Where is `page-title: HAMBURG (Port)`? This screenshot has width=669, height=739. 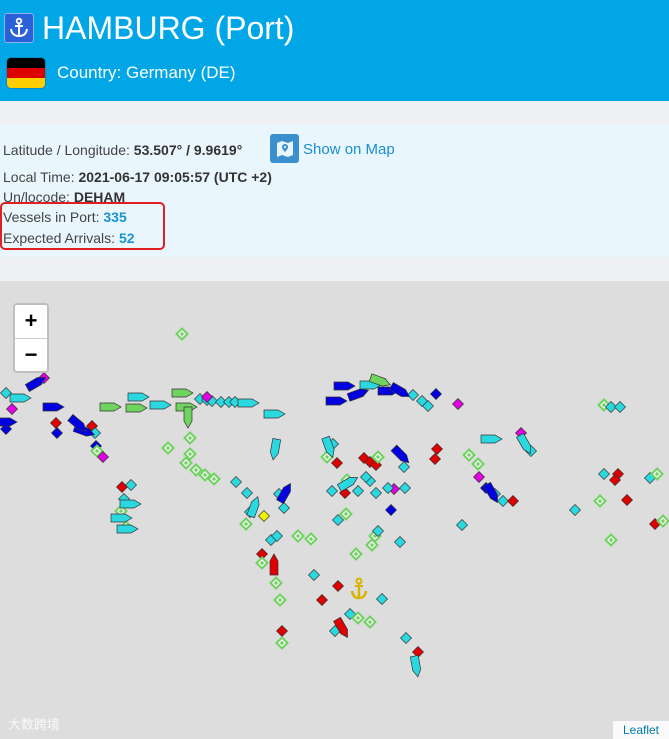
page-title: HAMBURG (Port) is located at coordinates (168, 28).